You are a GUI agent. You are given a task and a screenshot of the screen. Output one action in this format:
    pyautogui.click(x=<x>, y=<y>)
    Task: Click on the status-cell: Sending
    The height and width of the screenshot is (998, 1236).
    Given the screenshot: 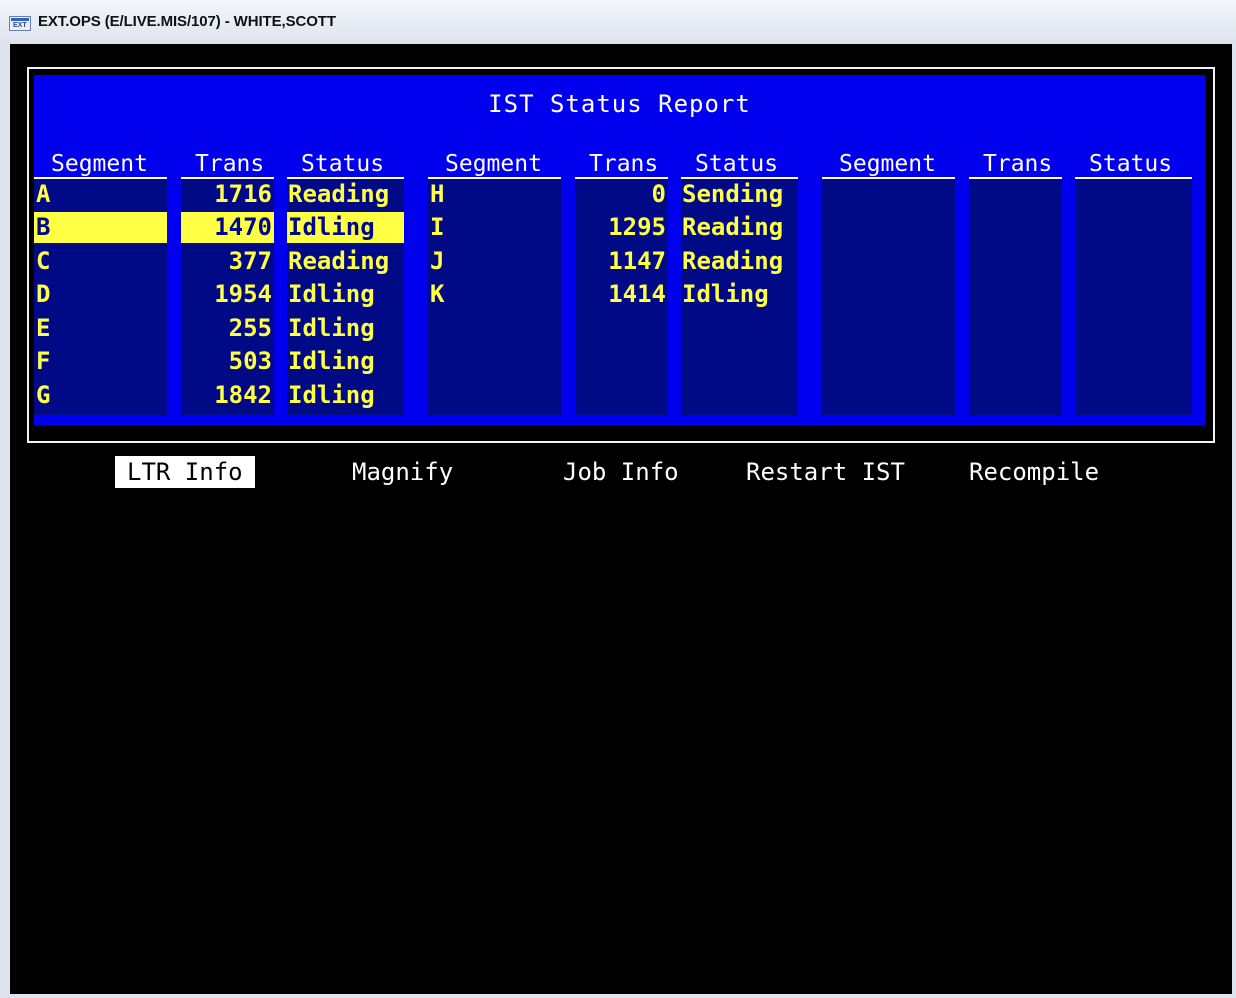 What is the action you would take?
    pyautogui.click(x=739, y=194)
    